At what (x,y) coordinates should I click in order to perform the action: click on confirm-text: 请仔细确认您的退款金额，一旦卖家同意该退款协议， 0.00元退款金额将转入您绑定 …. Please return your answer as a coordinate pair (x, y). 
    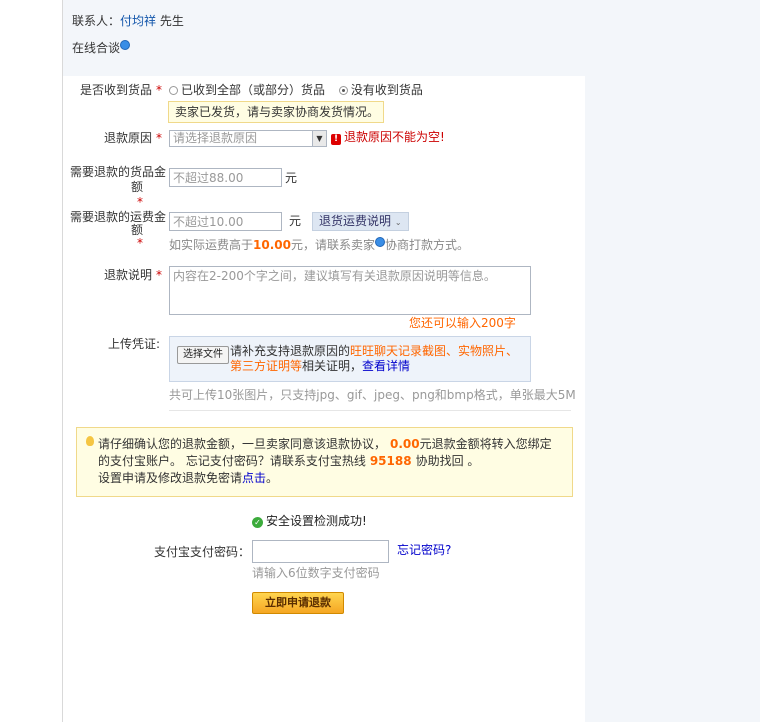
    Looking at the image, I should click on (325, 461).